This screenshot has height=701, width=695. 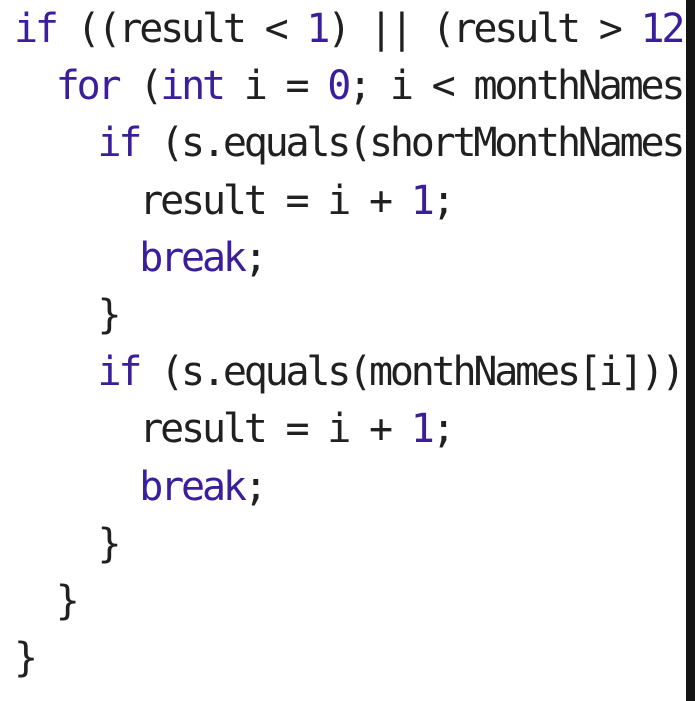 I want to click on code-line: for (int i = 0; i < monthNames.le, so click(x=350, y=86).